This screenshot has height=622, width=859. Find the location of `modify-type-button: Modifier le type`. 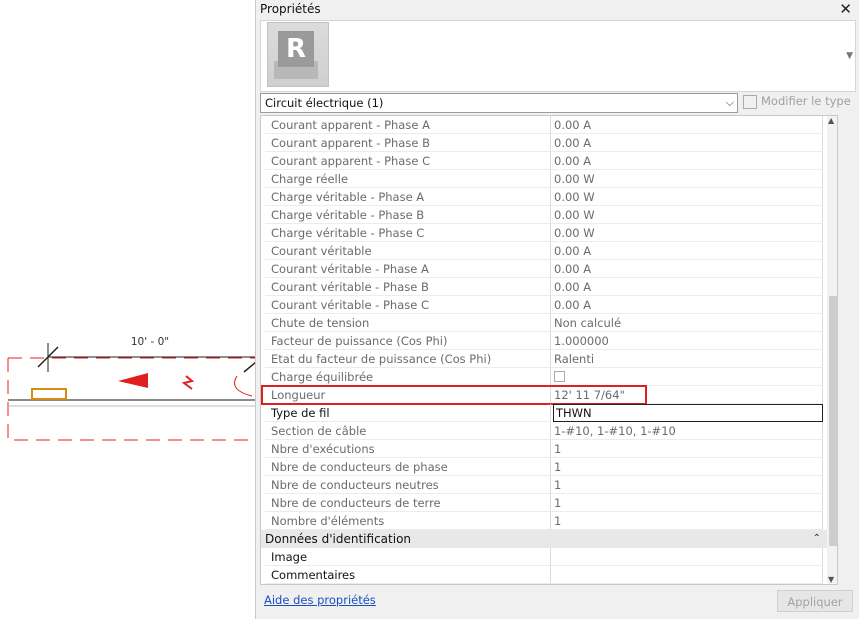

modify-type-button: Modifier le type is located at coordinates (797, 101).